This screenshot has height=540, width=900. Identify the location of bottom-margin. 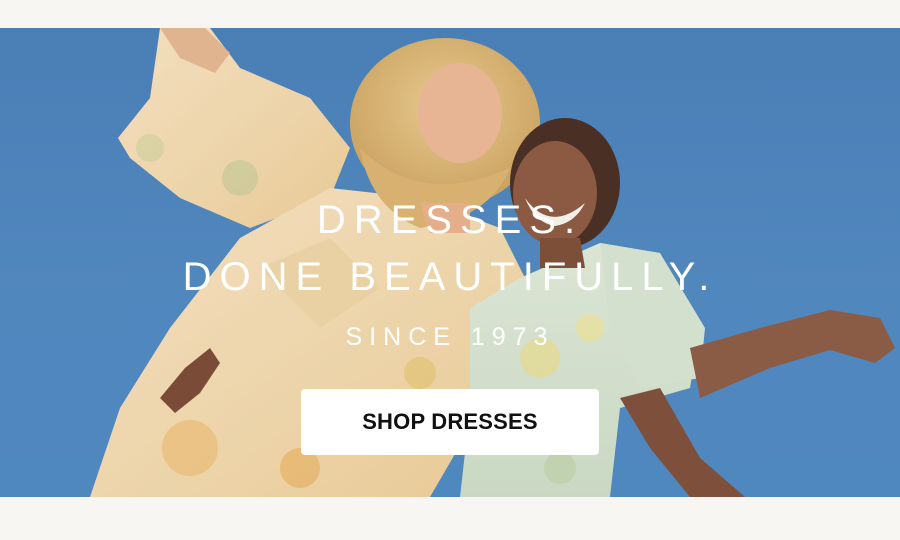
(450, 518).